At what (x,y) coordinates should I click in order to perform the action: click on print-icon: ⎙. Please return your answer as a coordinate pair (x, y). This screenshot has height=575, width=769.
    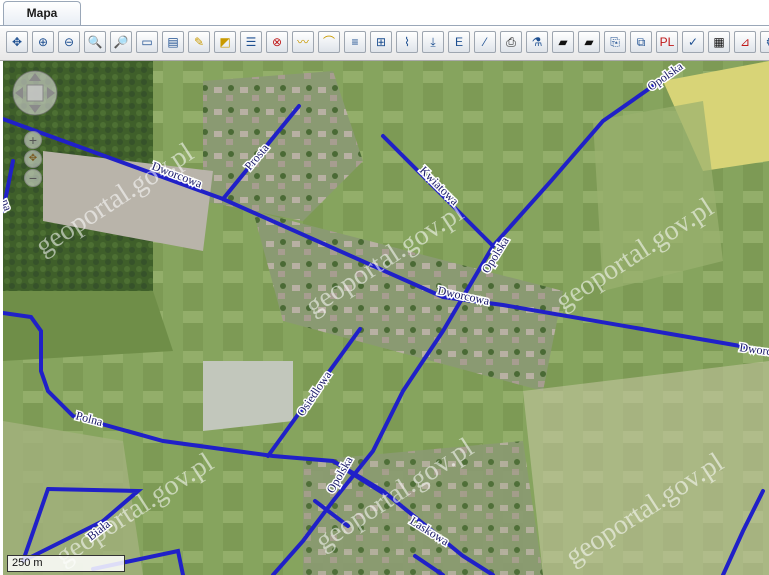
    Looking at the image, I should click on (511, 42).